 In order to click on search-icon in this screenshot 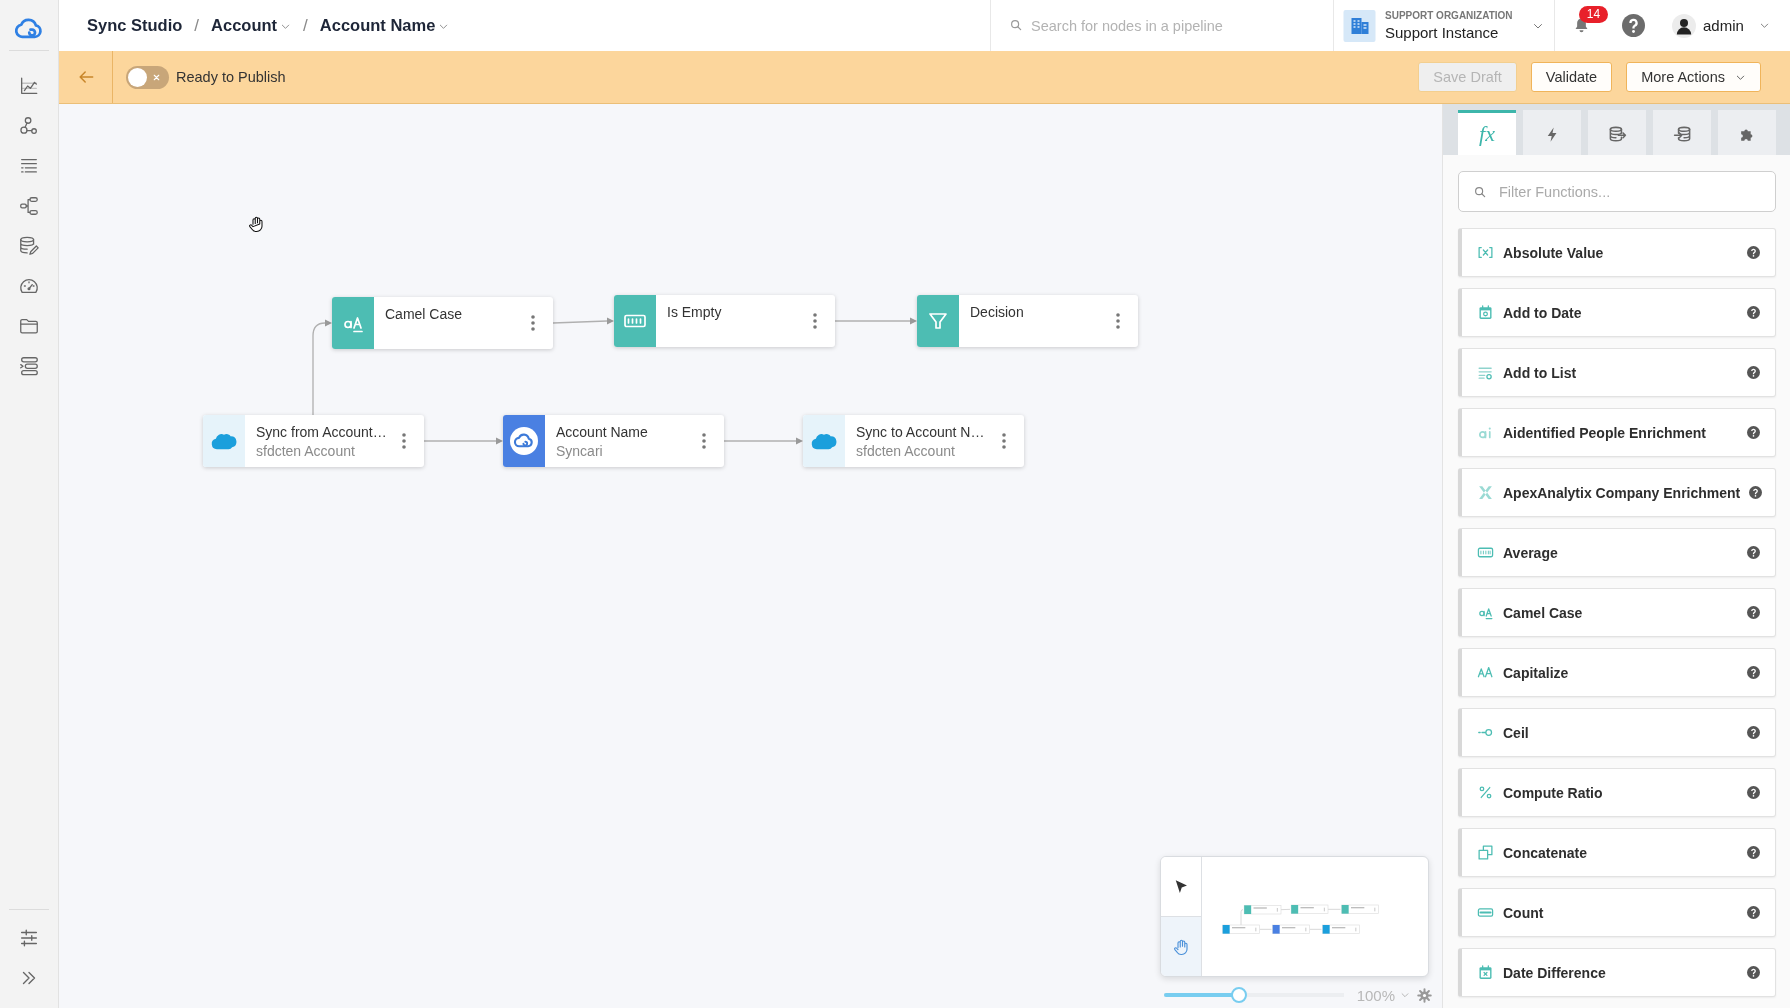, I will do `click(1016, 25)`.